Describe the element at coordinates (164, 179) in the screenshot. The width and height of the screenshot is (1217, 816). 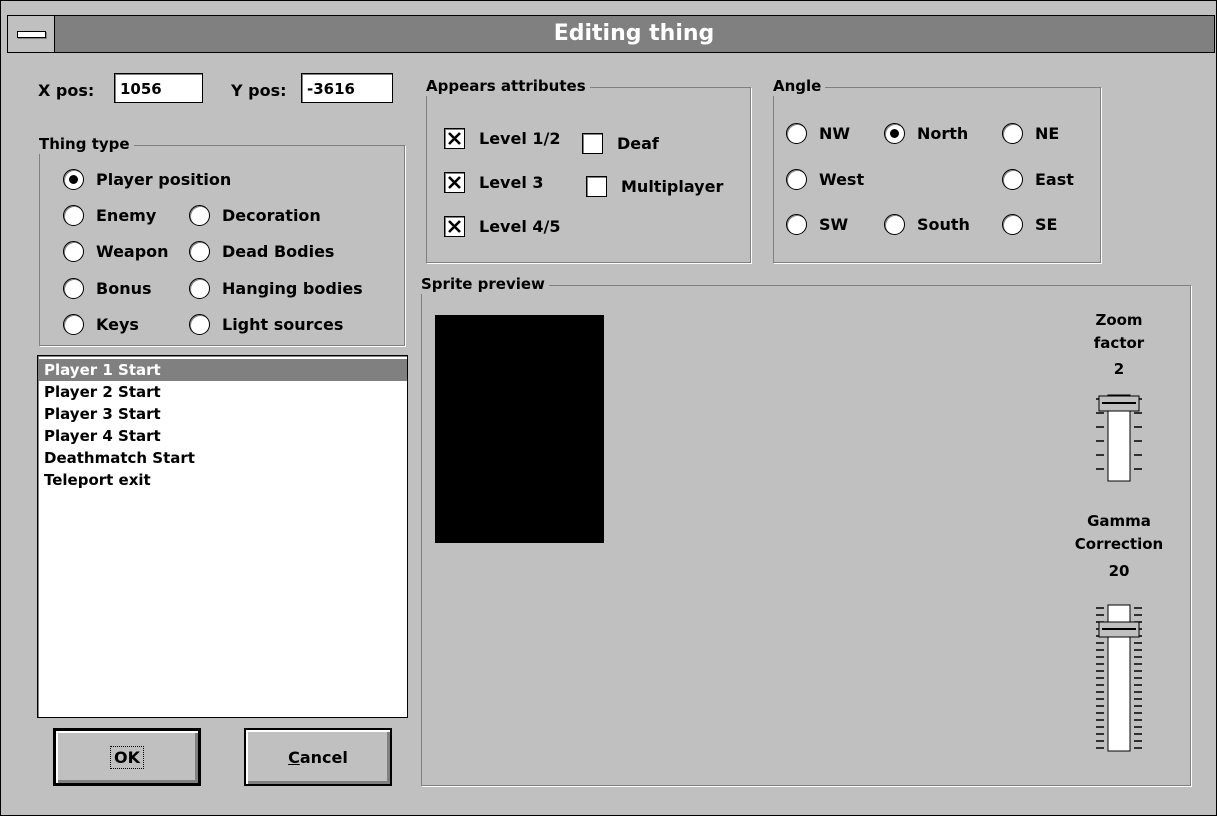
I see `radio-label: Player position` at that location.